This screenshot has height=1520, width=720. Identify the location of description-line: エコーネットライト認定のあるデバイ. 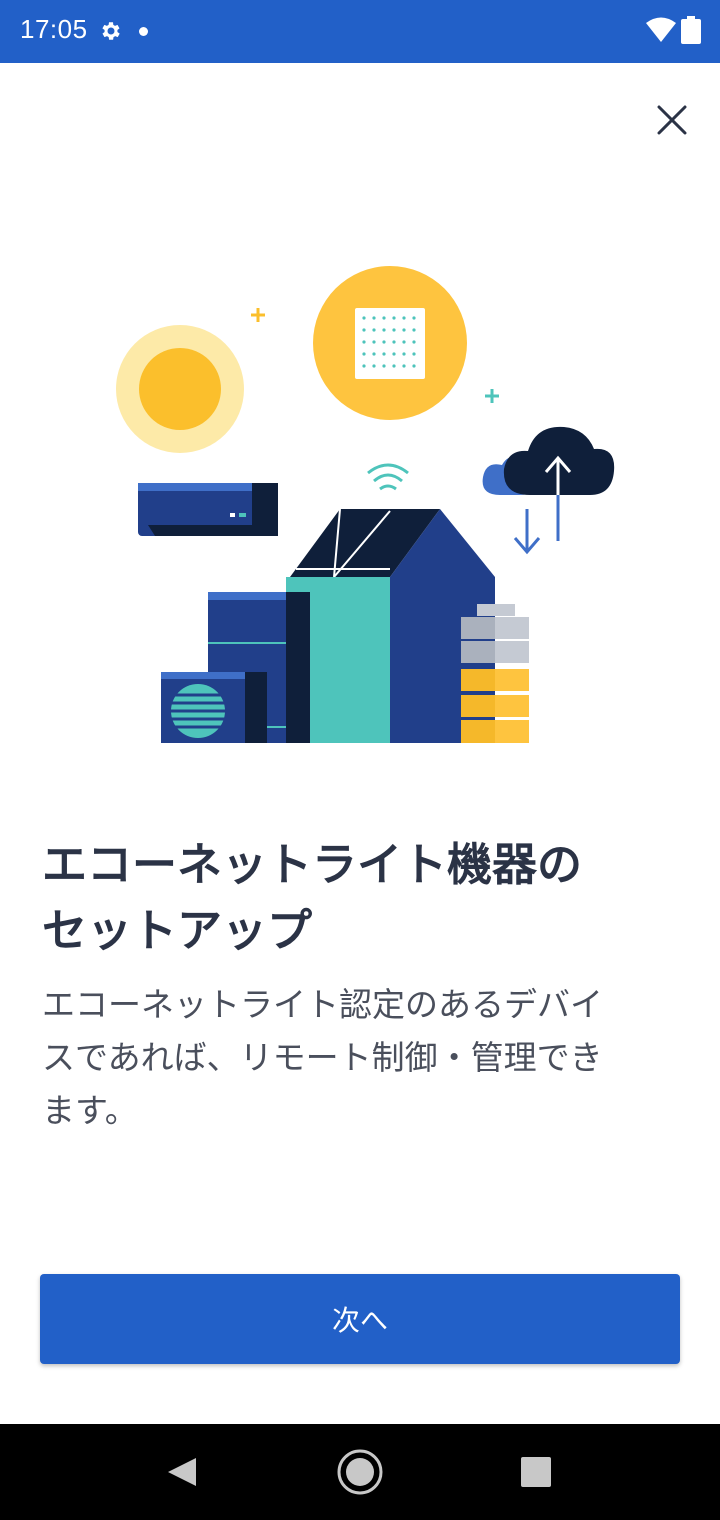
(322, 1004).